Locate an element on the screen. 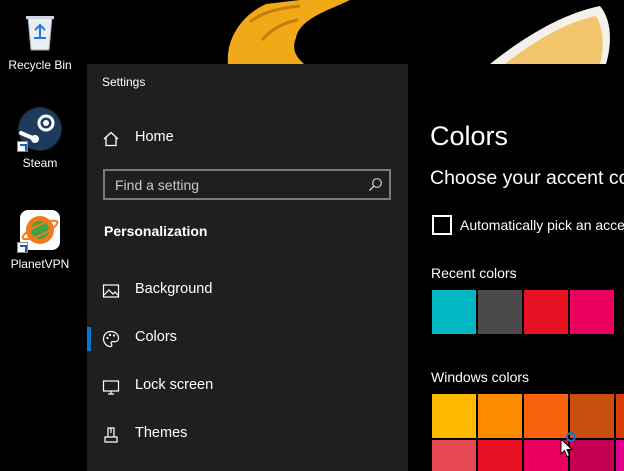 This screenshot has width=624, height=471. steam-icon is located at coordinates (40, 129).